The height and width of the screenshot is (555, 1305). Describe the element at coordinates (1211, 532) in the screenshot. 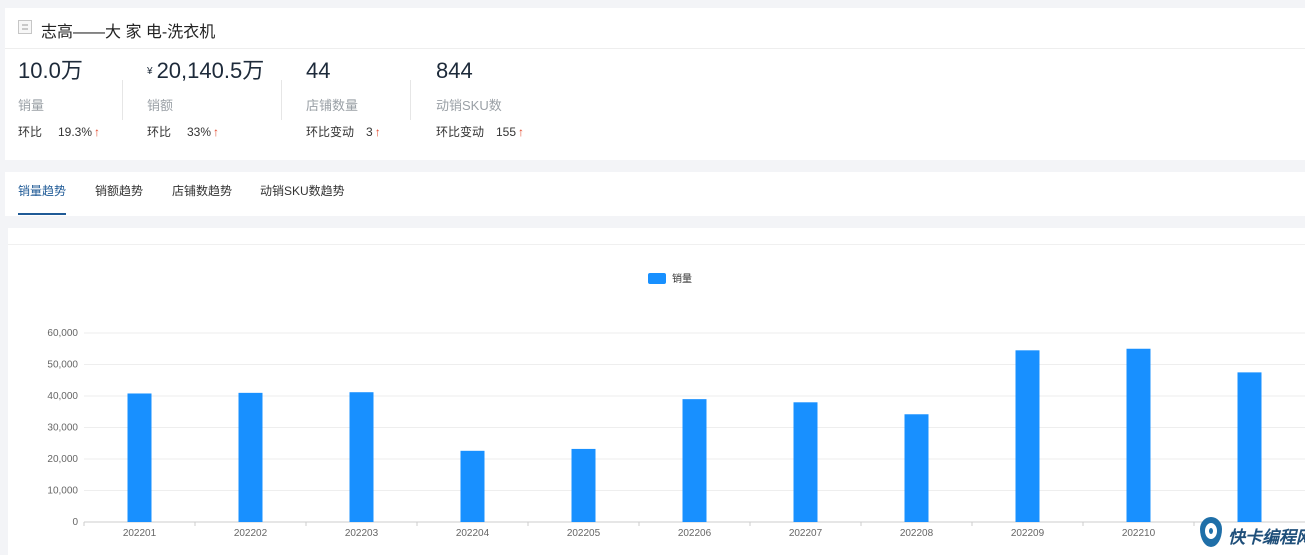

I see `watermark-logo-icon` at that location.